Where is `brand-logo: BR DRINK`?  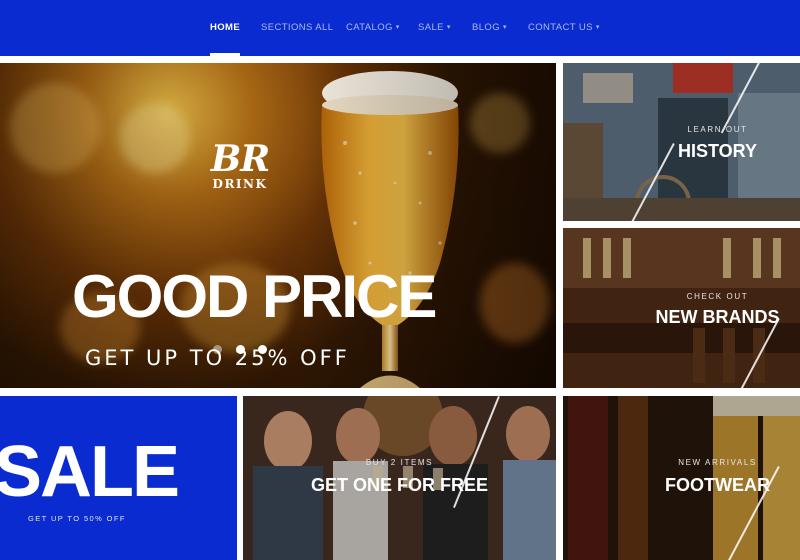
brand-logo: BR DRINK is located at coordinates (240, 166).